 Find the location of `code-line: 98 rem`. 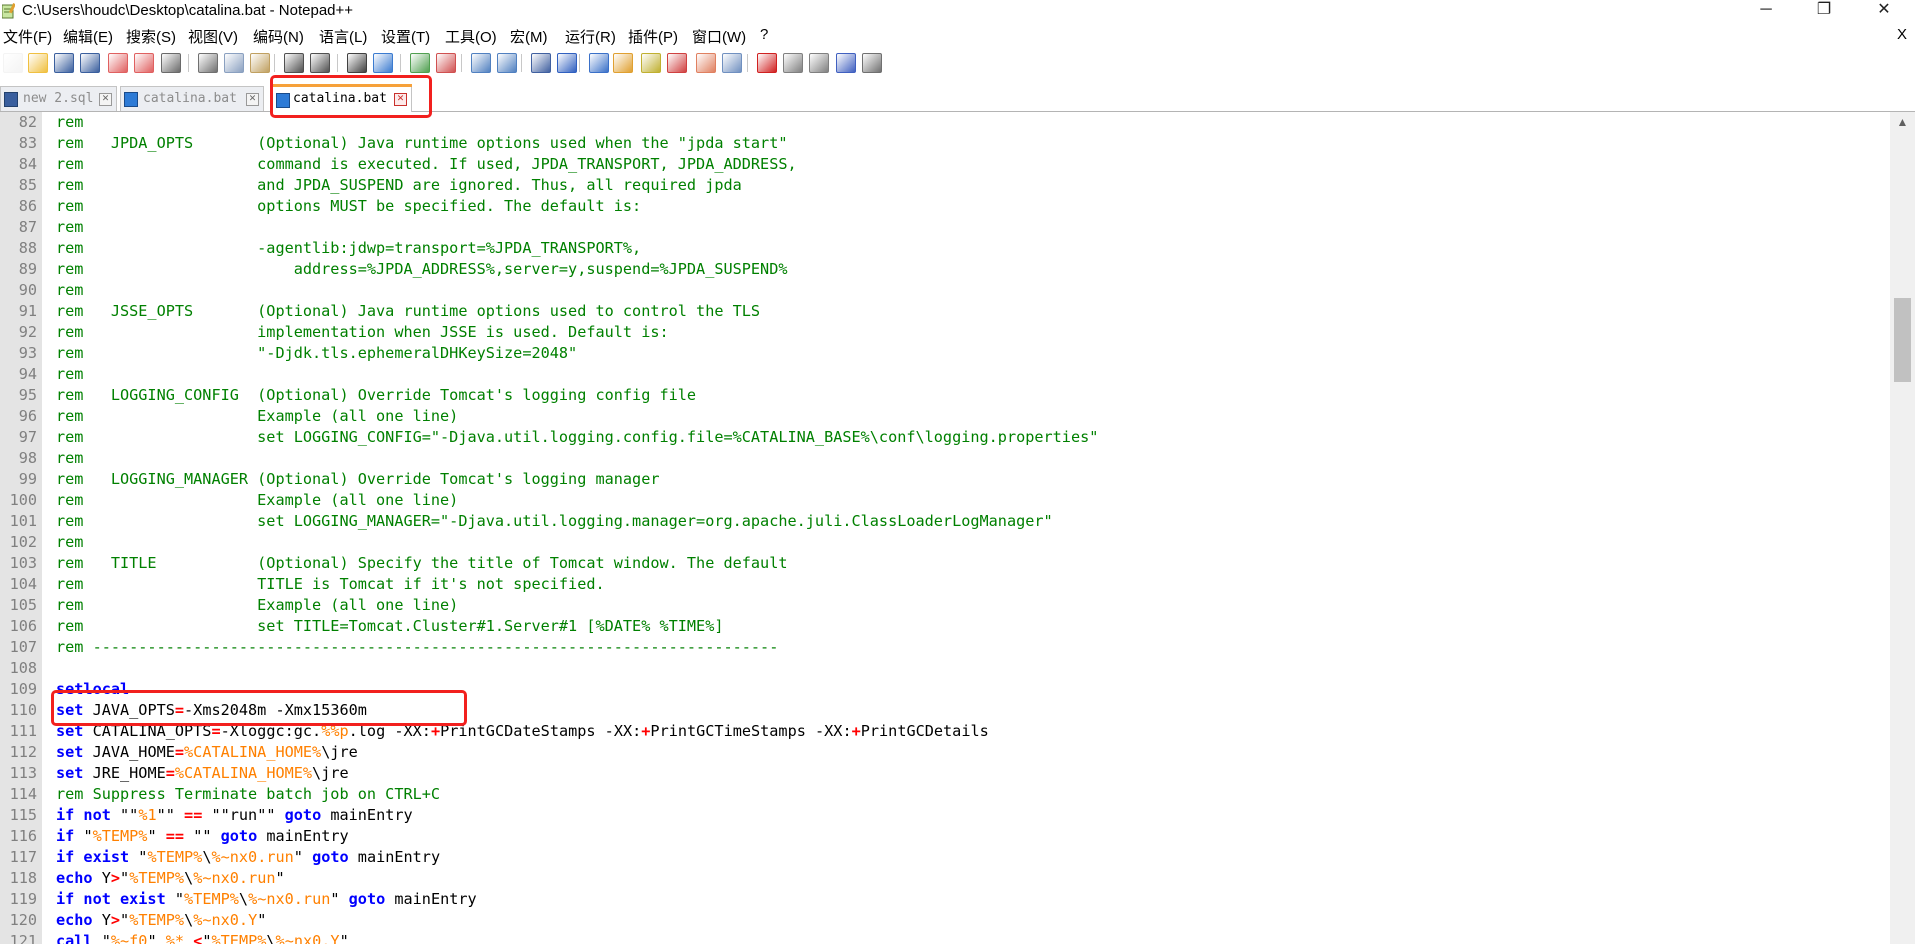

code-line: 98 rem is located at coordinates (945, 458).